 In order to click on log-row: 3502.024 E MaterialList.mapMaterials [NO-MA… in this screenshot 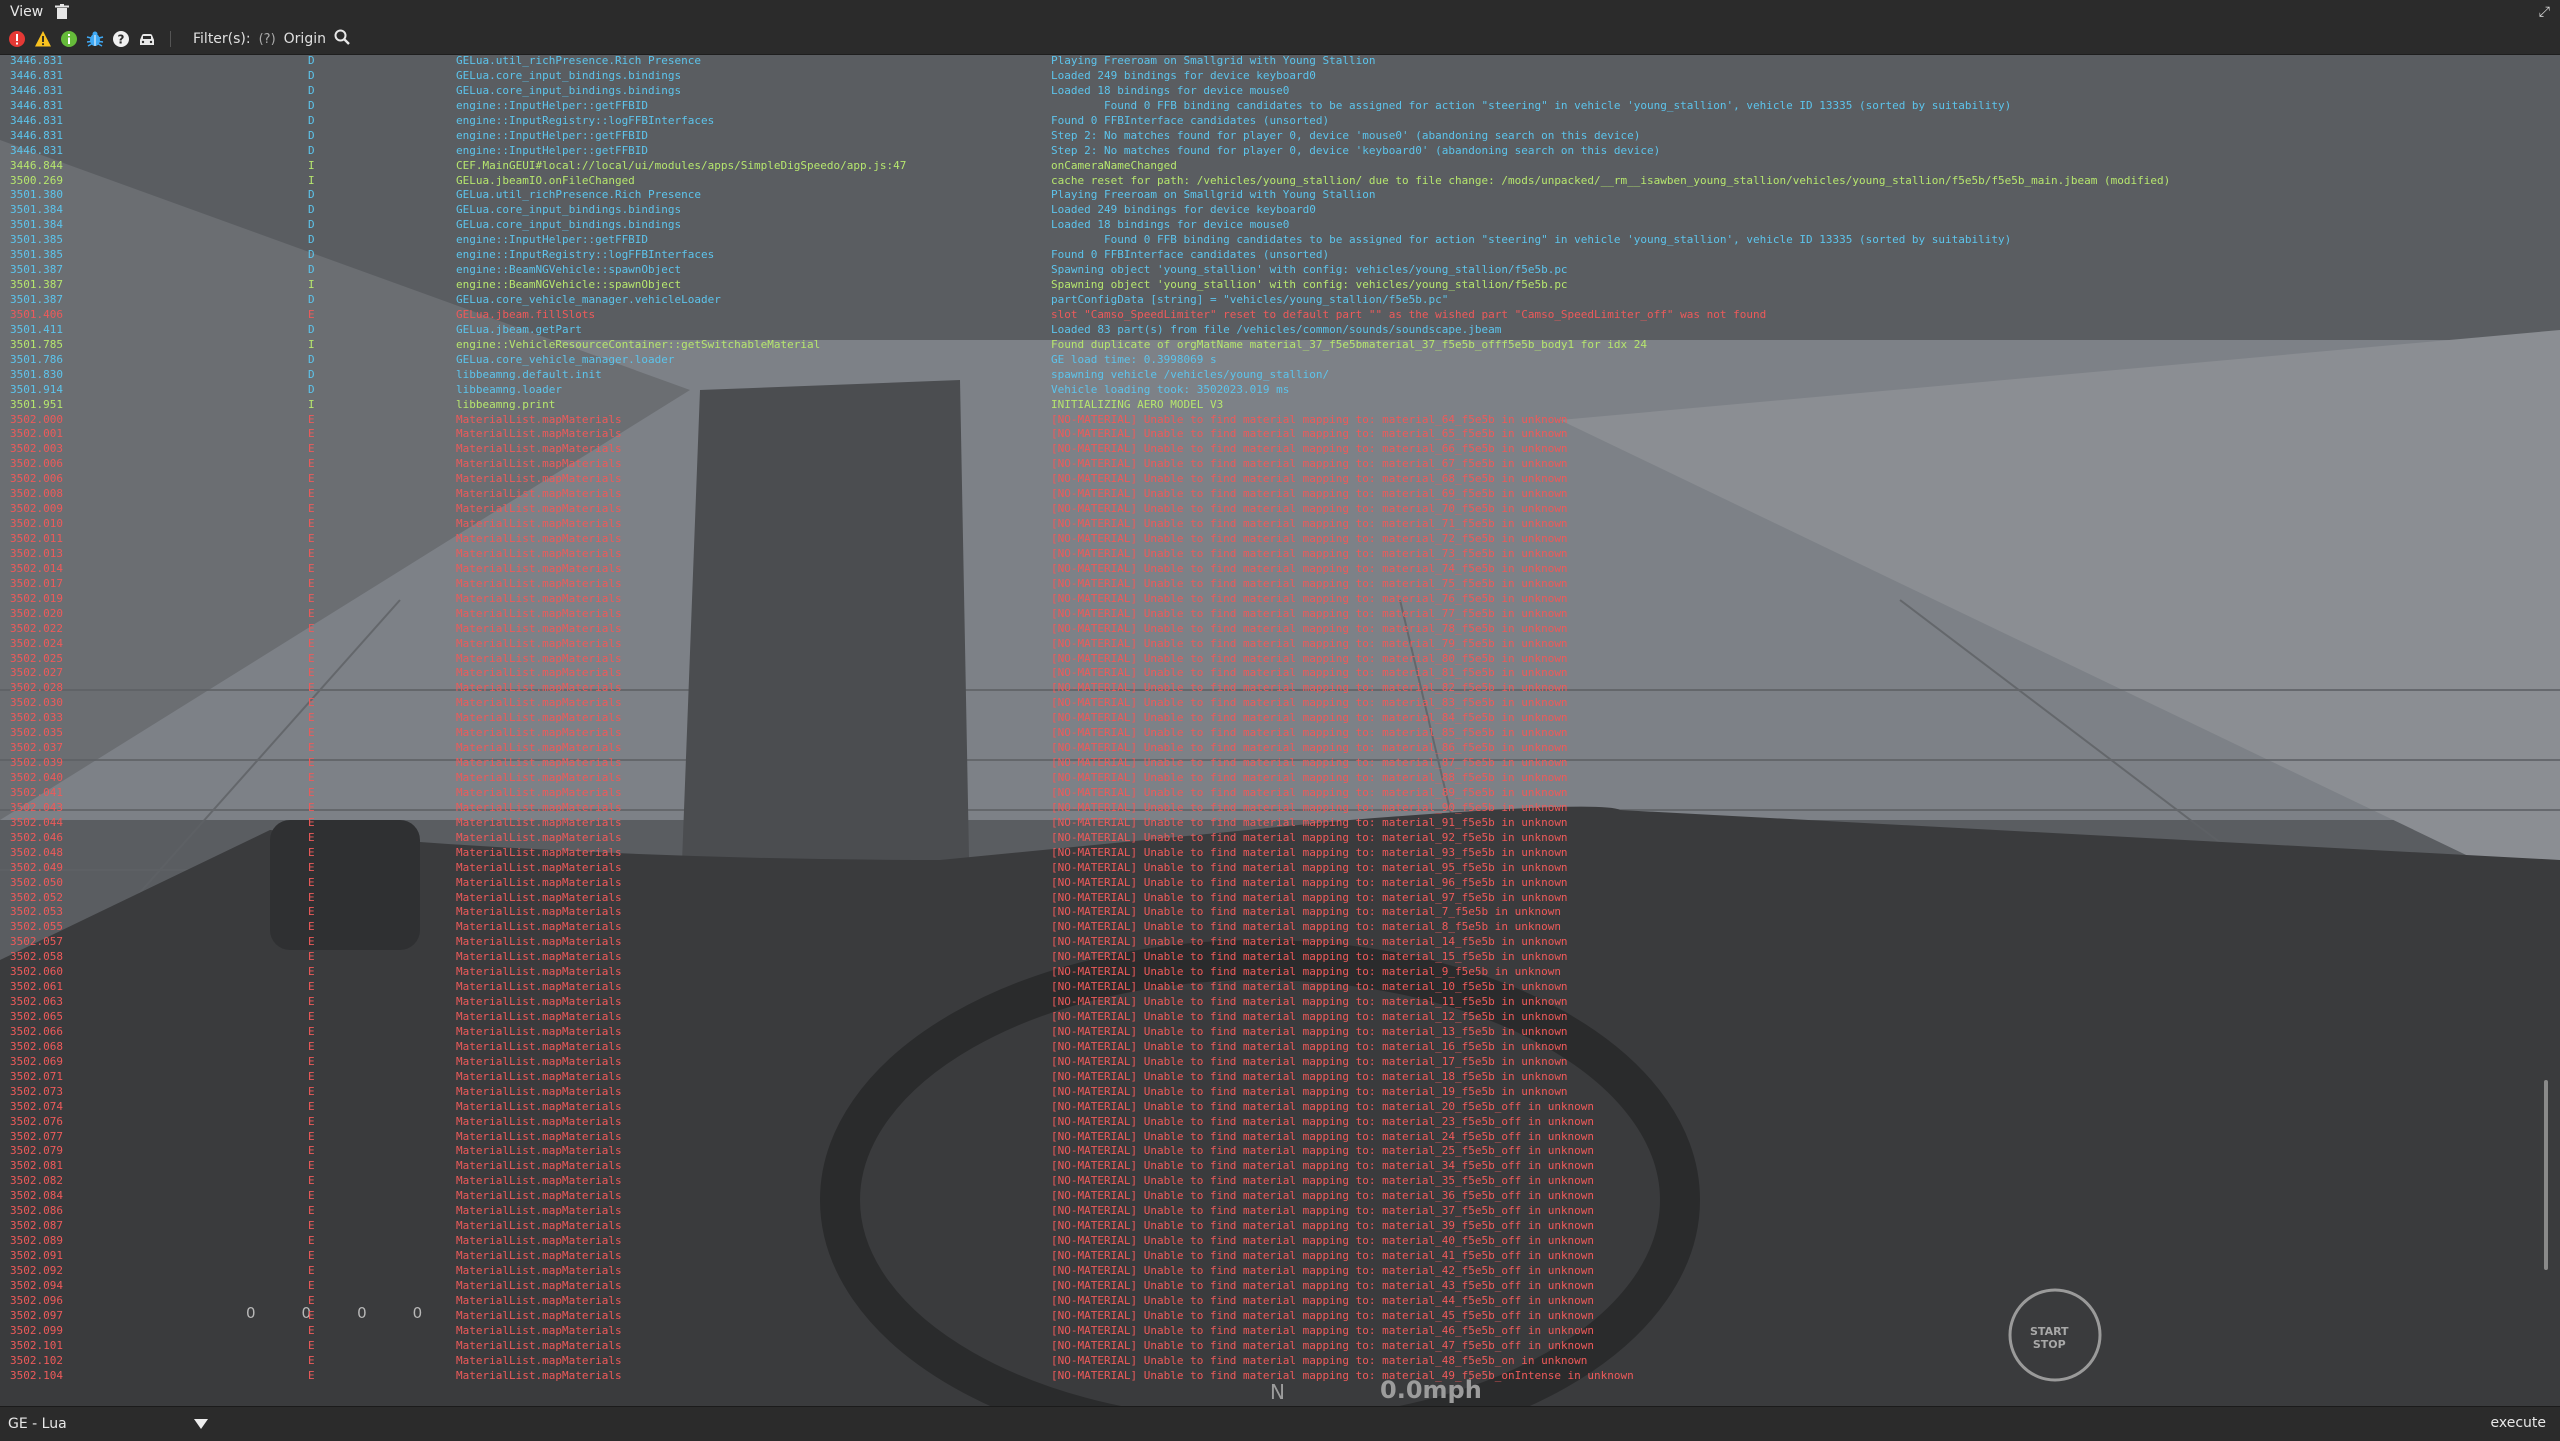, I will do `click(1274, 644)`.